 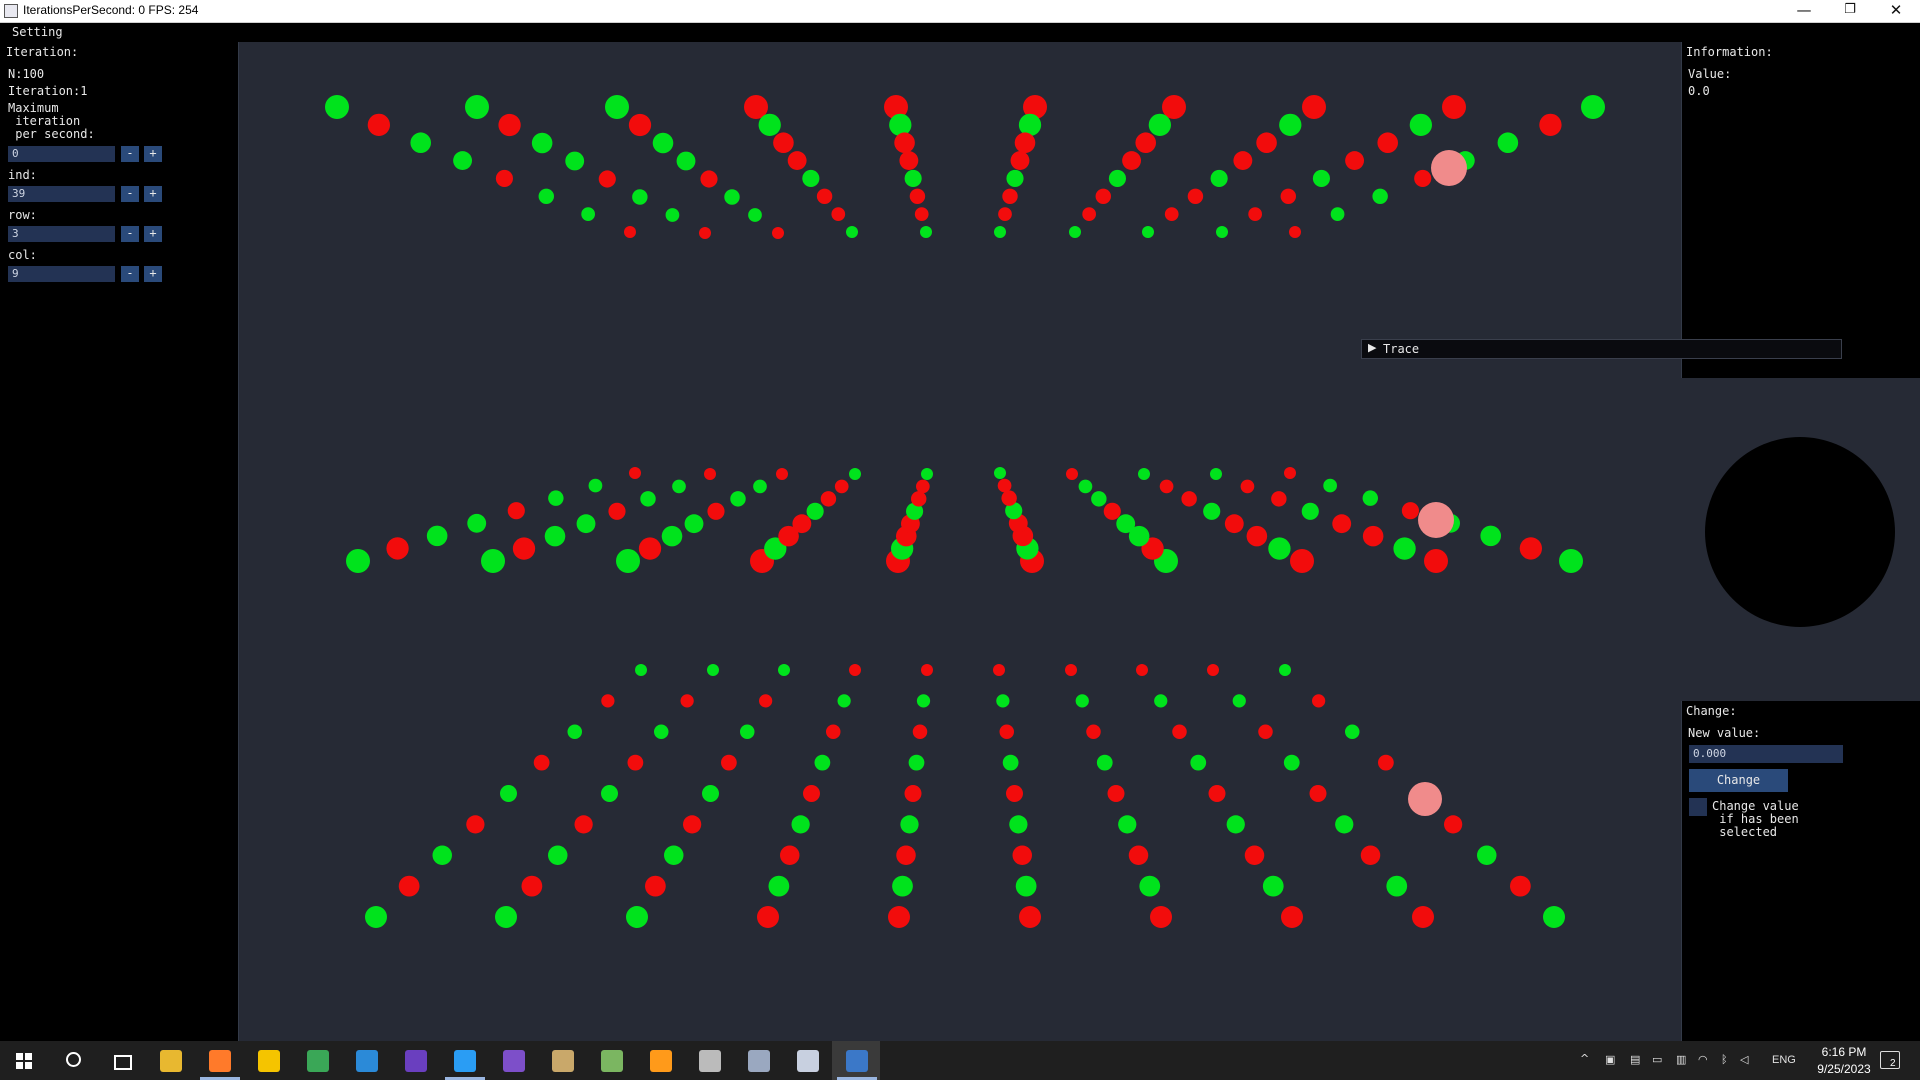 I want to click on device-tray-icon: ▤, so click(x=1635, y=1059).